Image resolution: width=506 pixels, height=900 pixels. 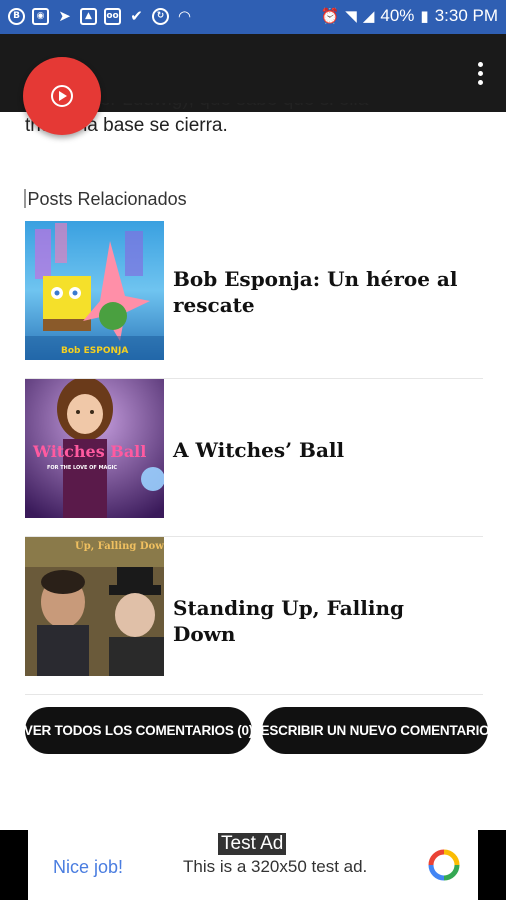 What do you see at coordinates (252, 844) in the screenshot?
I see `test-ad-label: Test Ad` at bounding box center [252, 844].